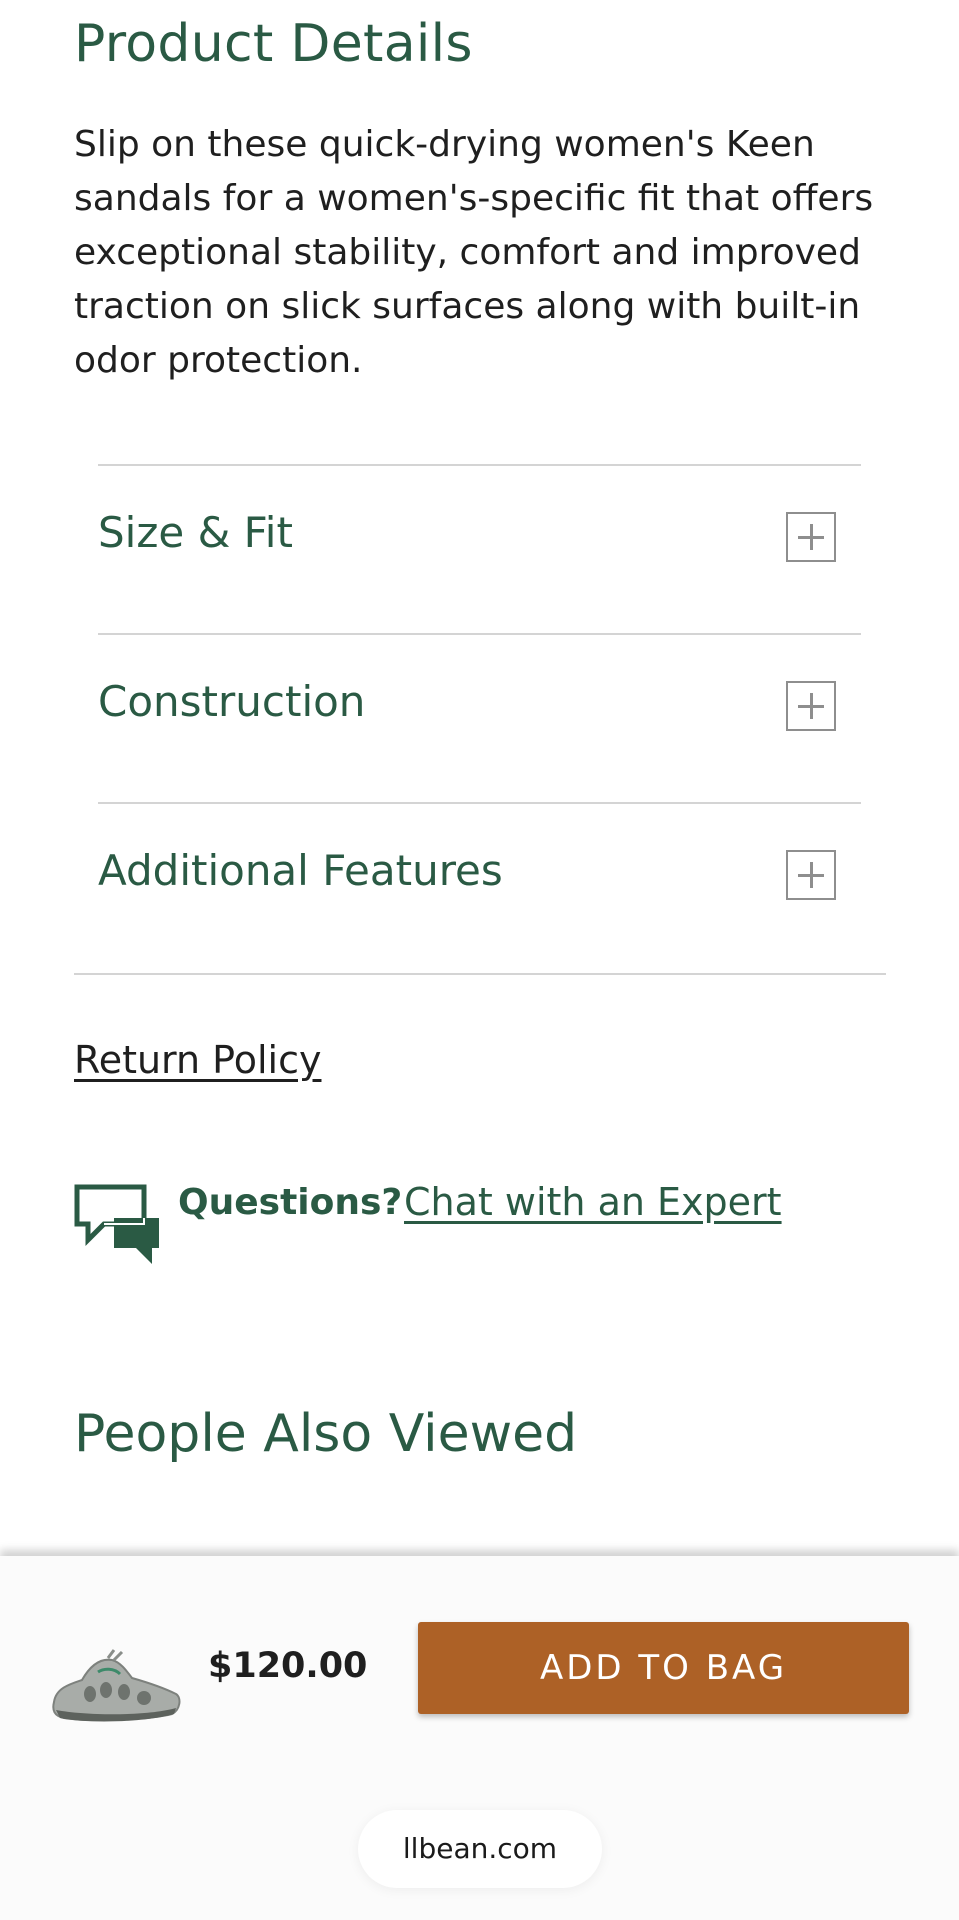 The image size is (959, 1920). I want to click on accordion-label: Additional Features, so click(300, 870).